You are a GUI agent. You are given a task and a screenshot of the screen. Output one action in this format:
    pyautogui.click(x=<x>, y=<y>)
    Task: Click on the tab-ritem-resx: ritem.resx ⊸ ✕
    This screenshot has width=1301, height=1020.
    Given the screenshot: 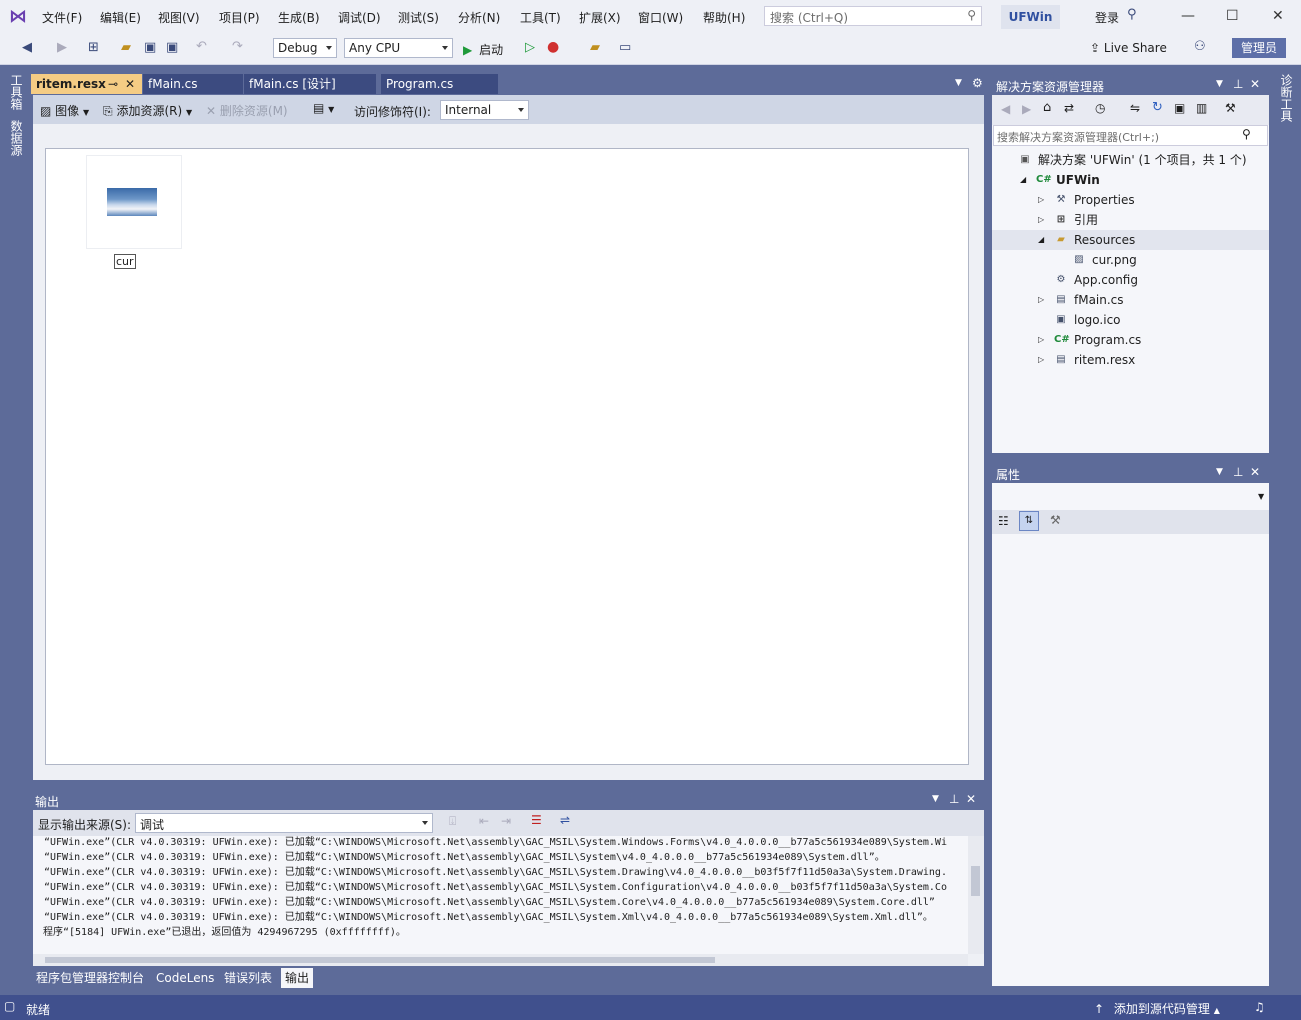 What is the action you would take?
    pyautogui.click(x=86, y=84)
    